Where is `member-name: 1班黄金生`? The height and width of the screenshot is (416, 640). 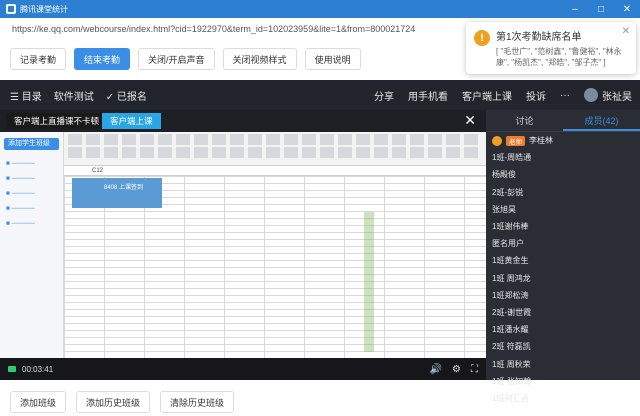
member-name: 1班黄金生 is located at coordinates (510, 261).